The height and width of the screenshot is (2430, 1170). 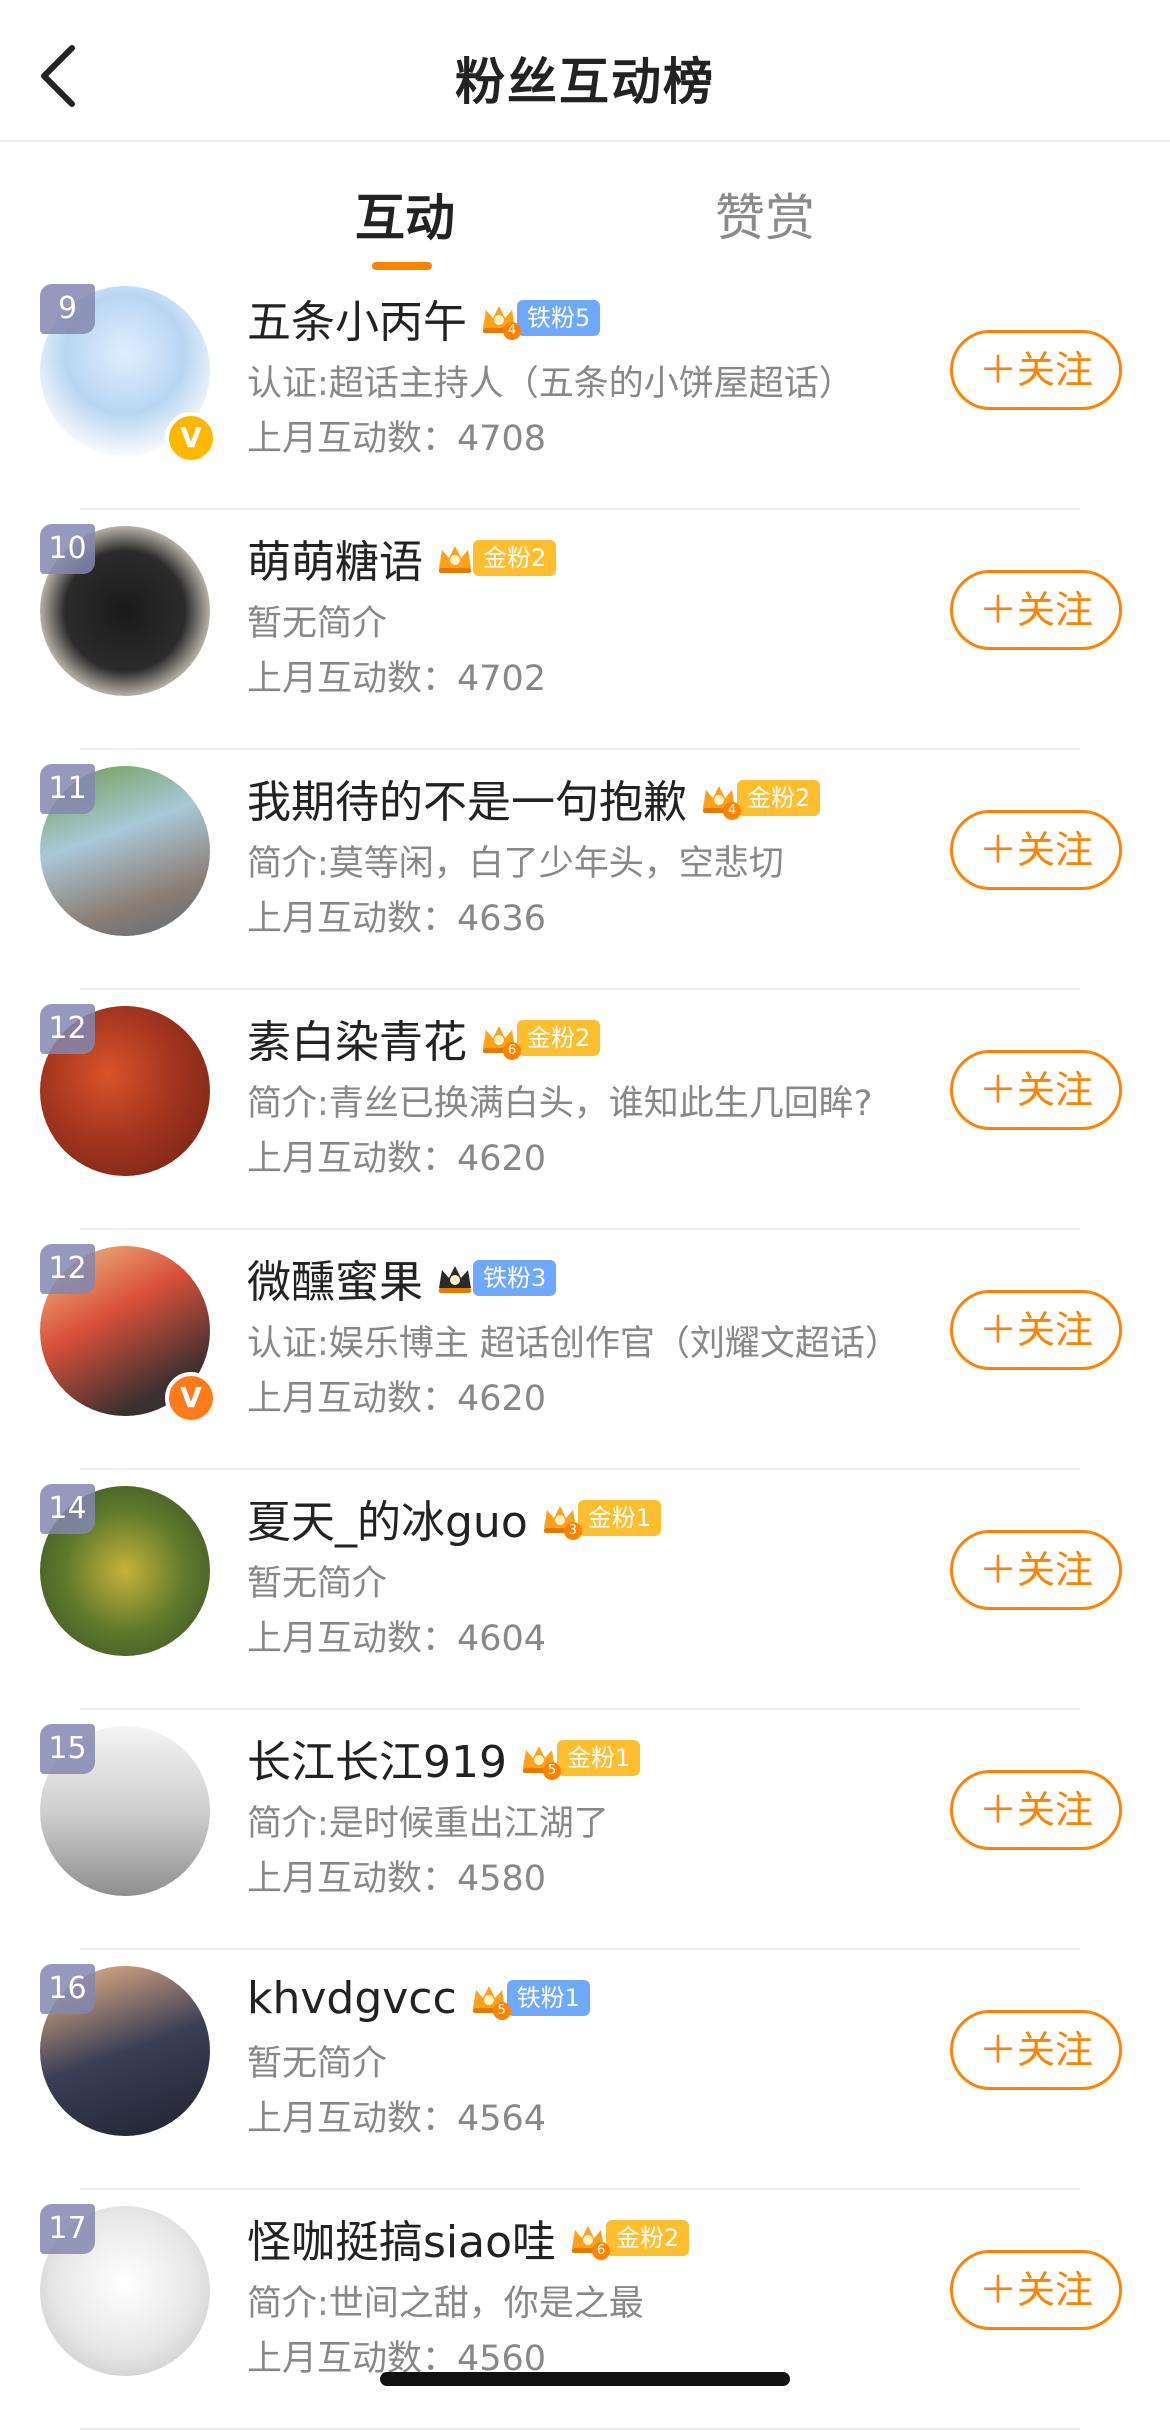 I want to click on list-item: 10 萌萌糖语 金粉2 暂无简介上月互动数：4702 ＋关注, so click(x=585, y=630).